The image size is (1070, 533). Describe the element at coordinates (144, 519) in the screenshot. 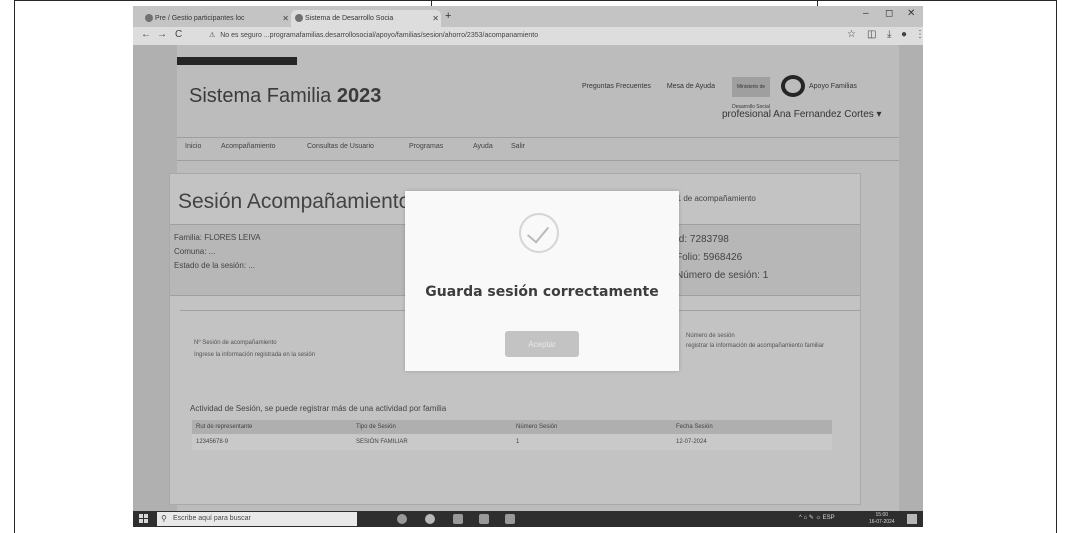

I see `windows-start-icon` at that location.